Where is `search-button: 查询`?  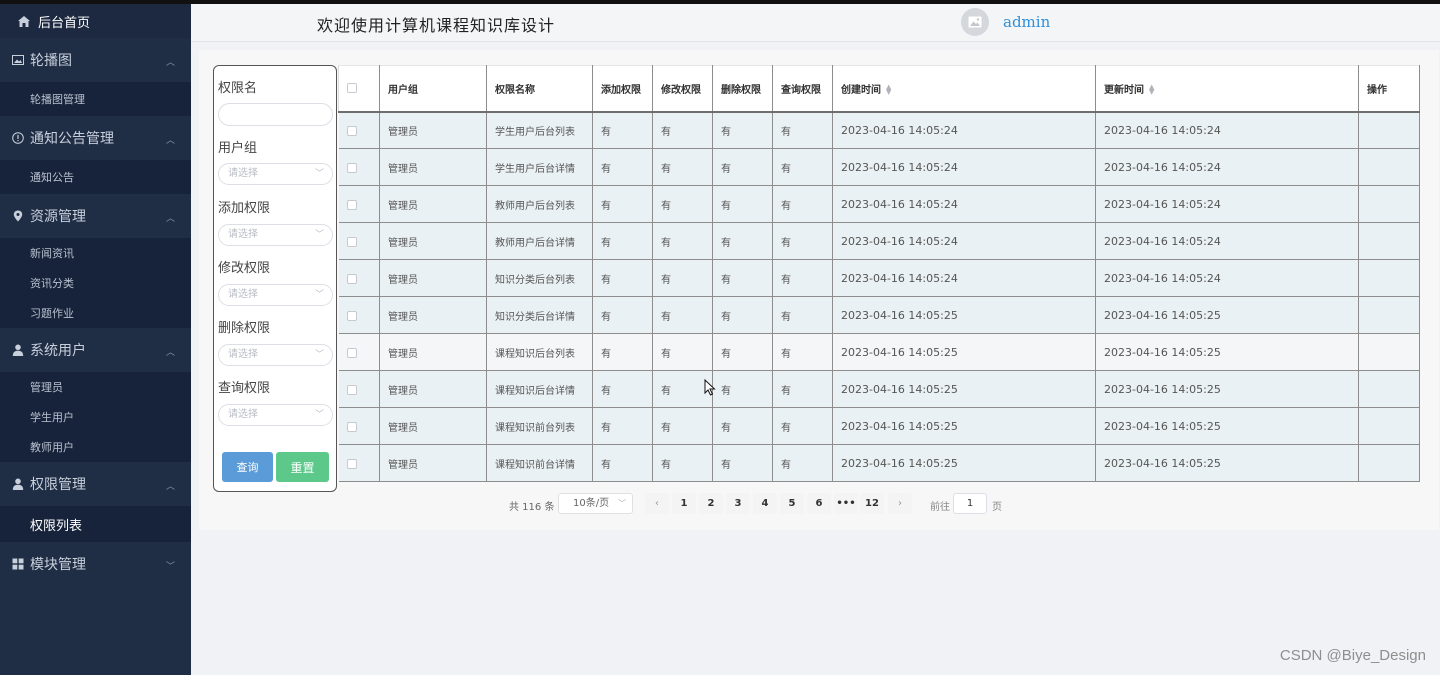
search-button: 查询 is located at coordinates (247, 467).